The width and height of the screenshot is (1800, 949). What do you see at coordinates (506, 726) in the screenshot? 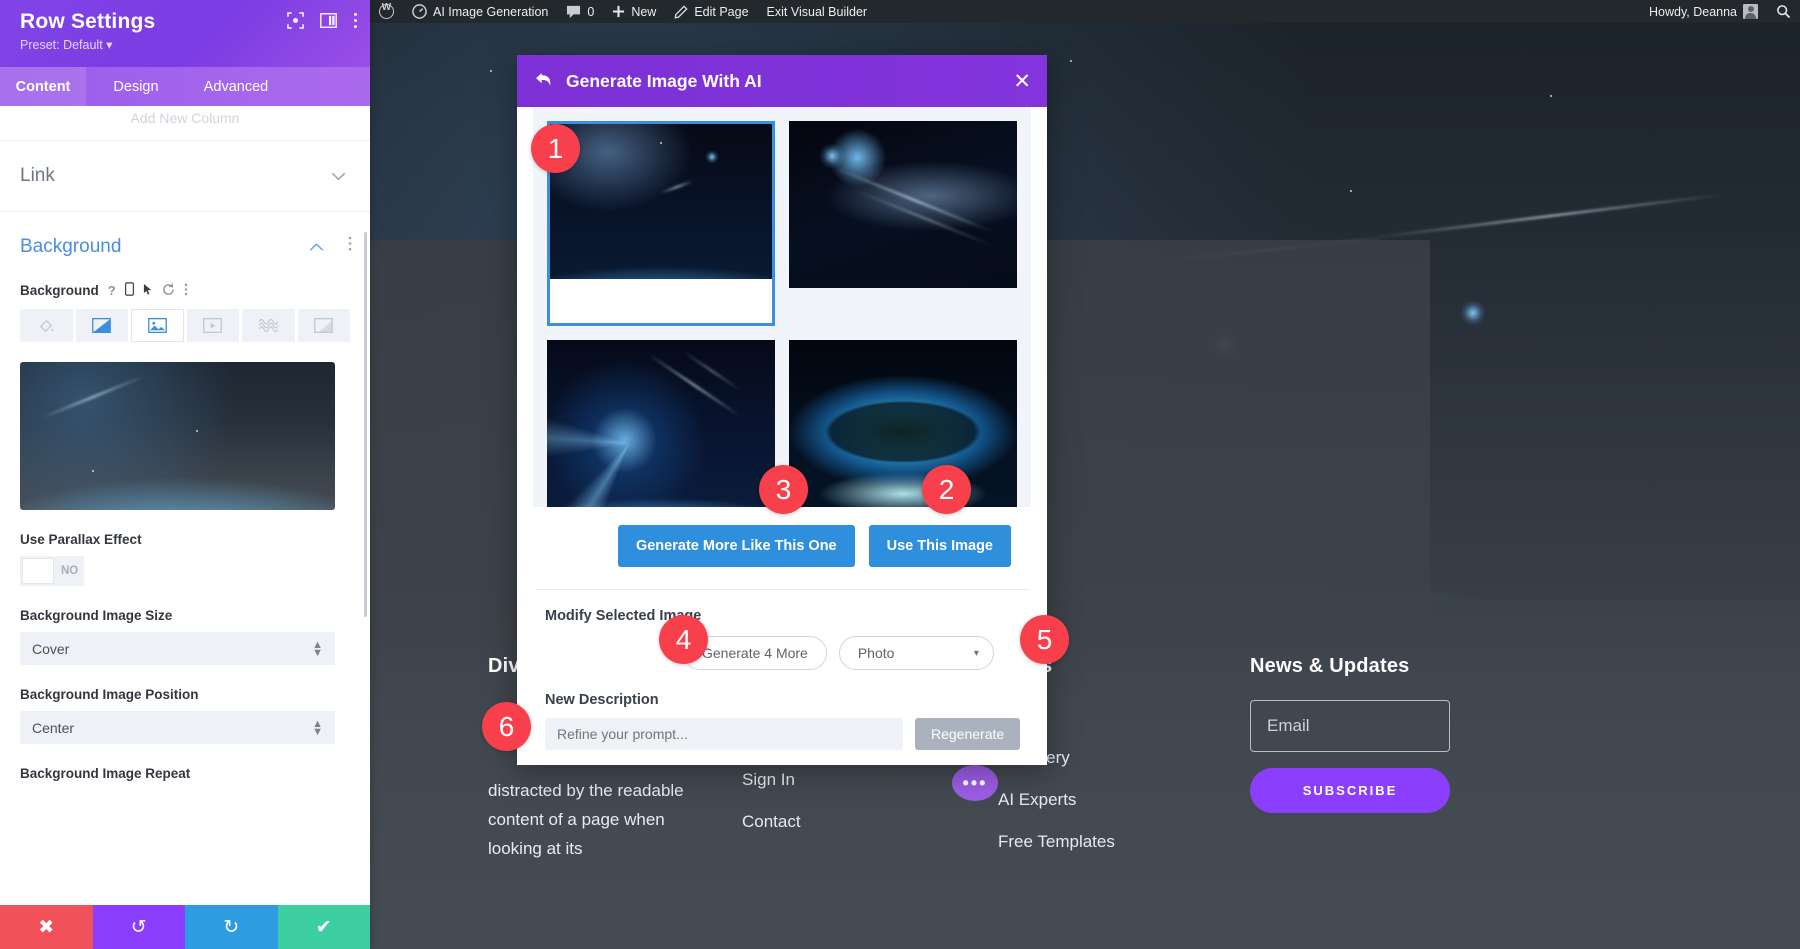
I see `annotation-badge-6: 6` at bounding box center [506, 726].